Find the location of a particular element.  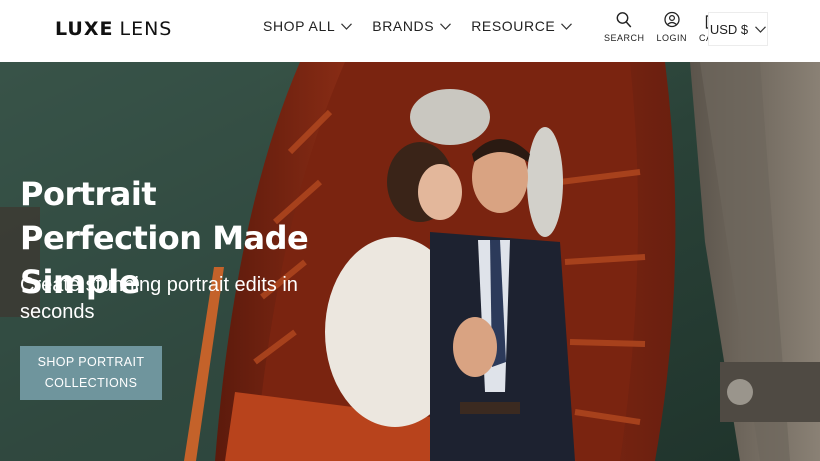

nav-label: RESOURCE is located at coordinates (513, 26).